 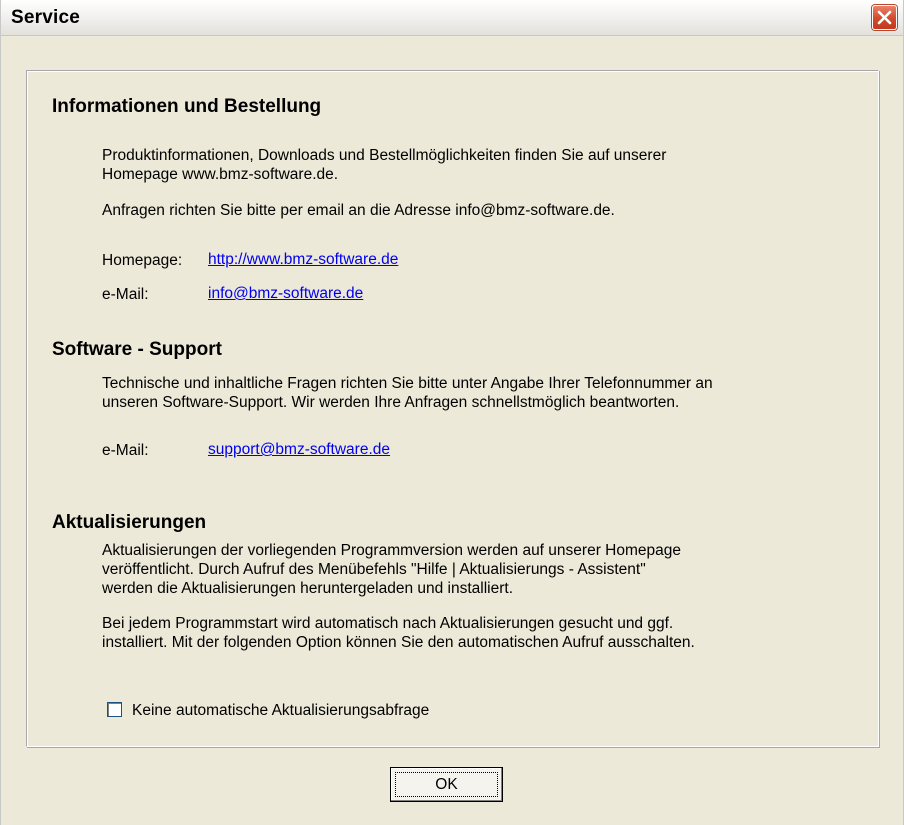 I want to click on info-text-line2: Homepage www.bmz-software.de., so click(x=220, y=174).